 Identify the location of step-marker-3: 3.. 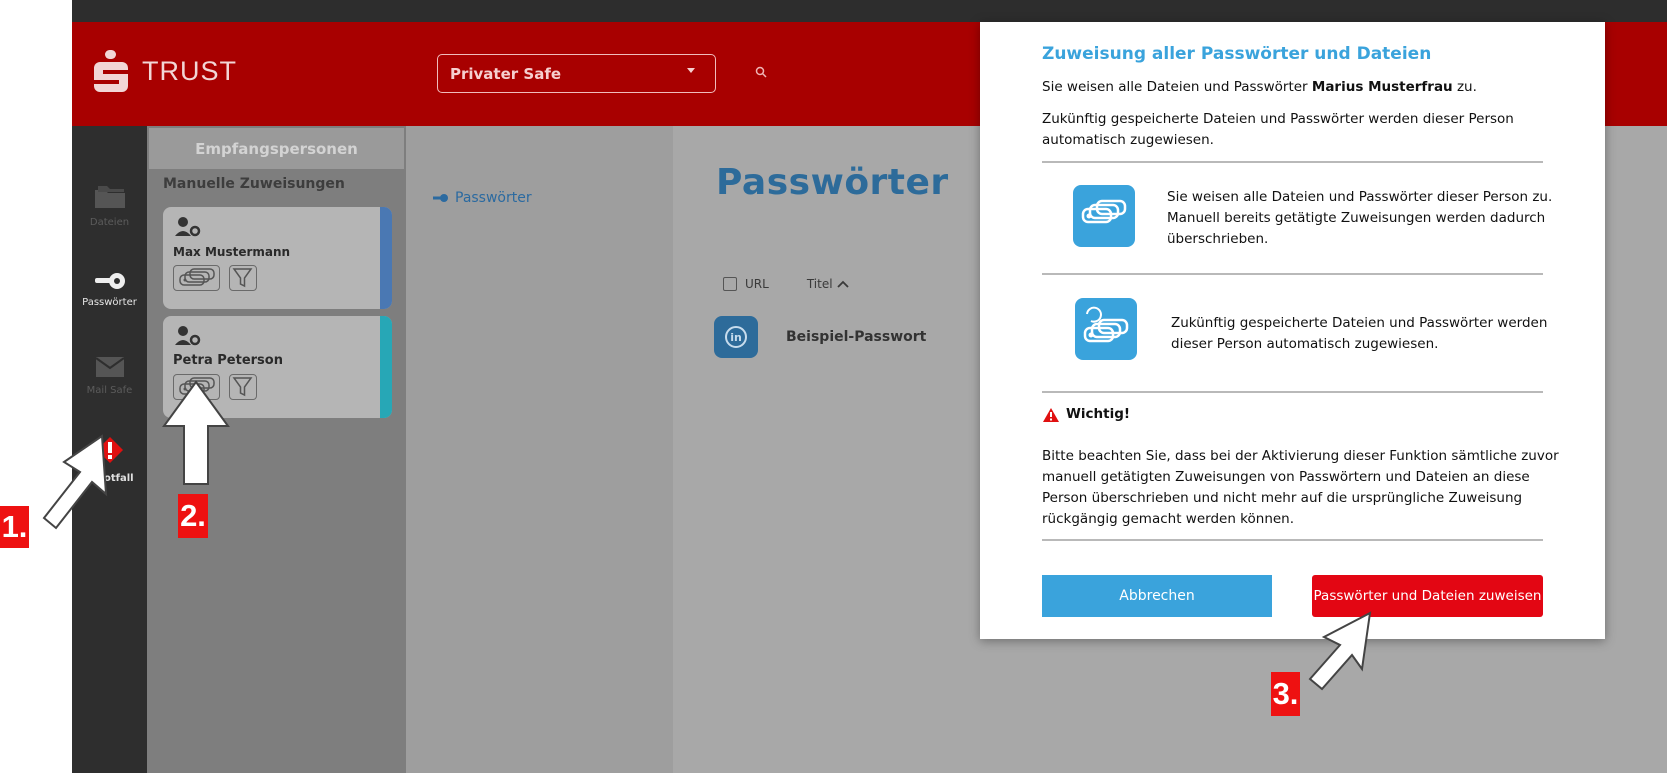
(1285, 694).